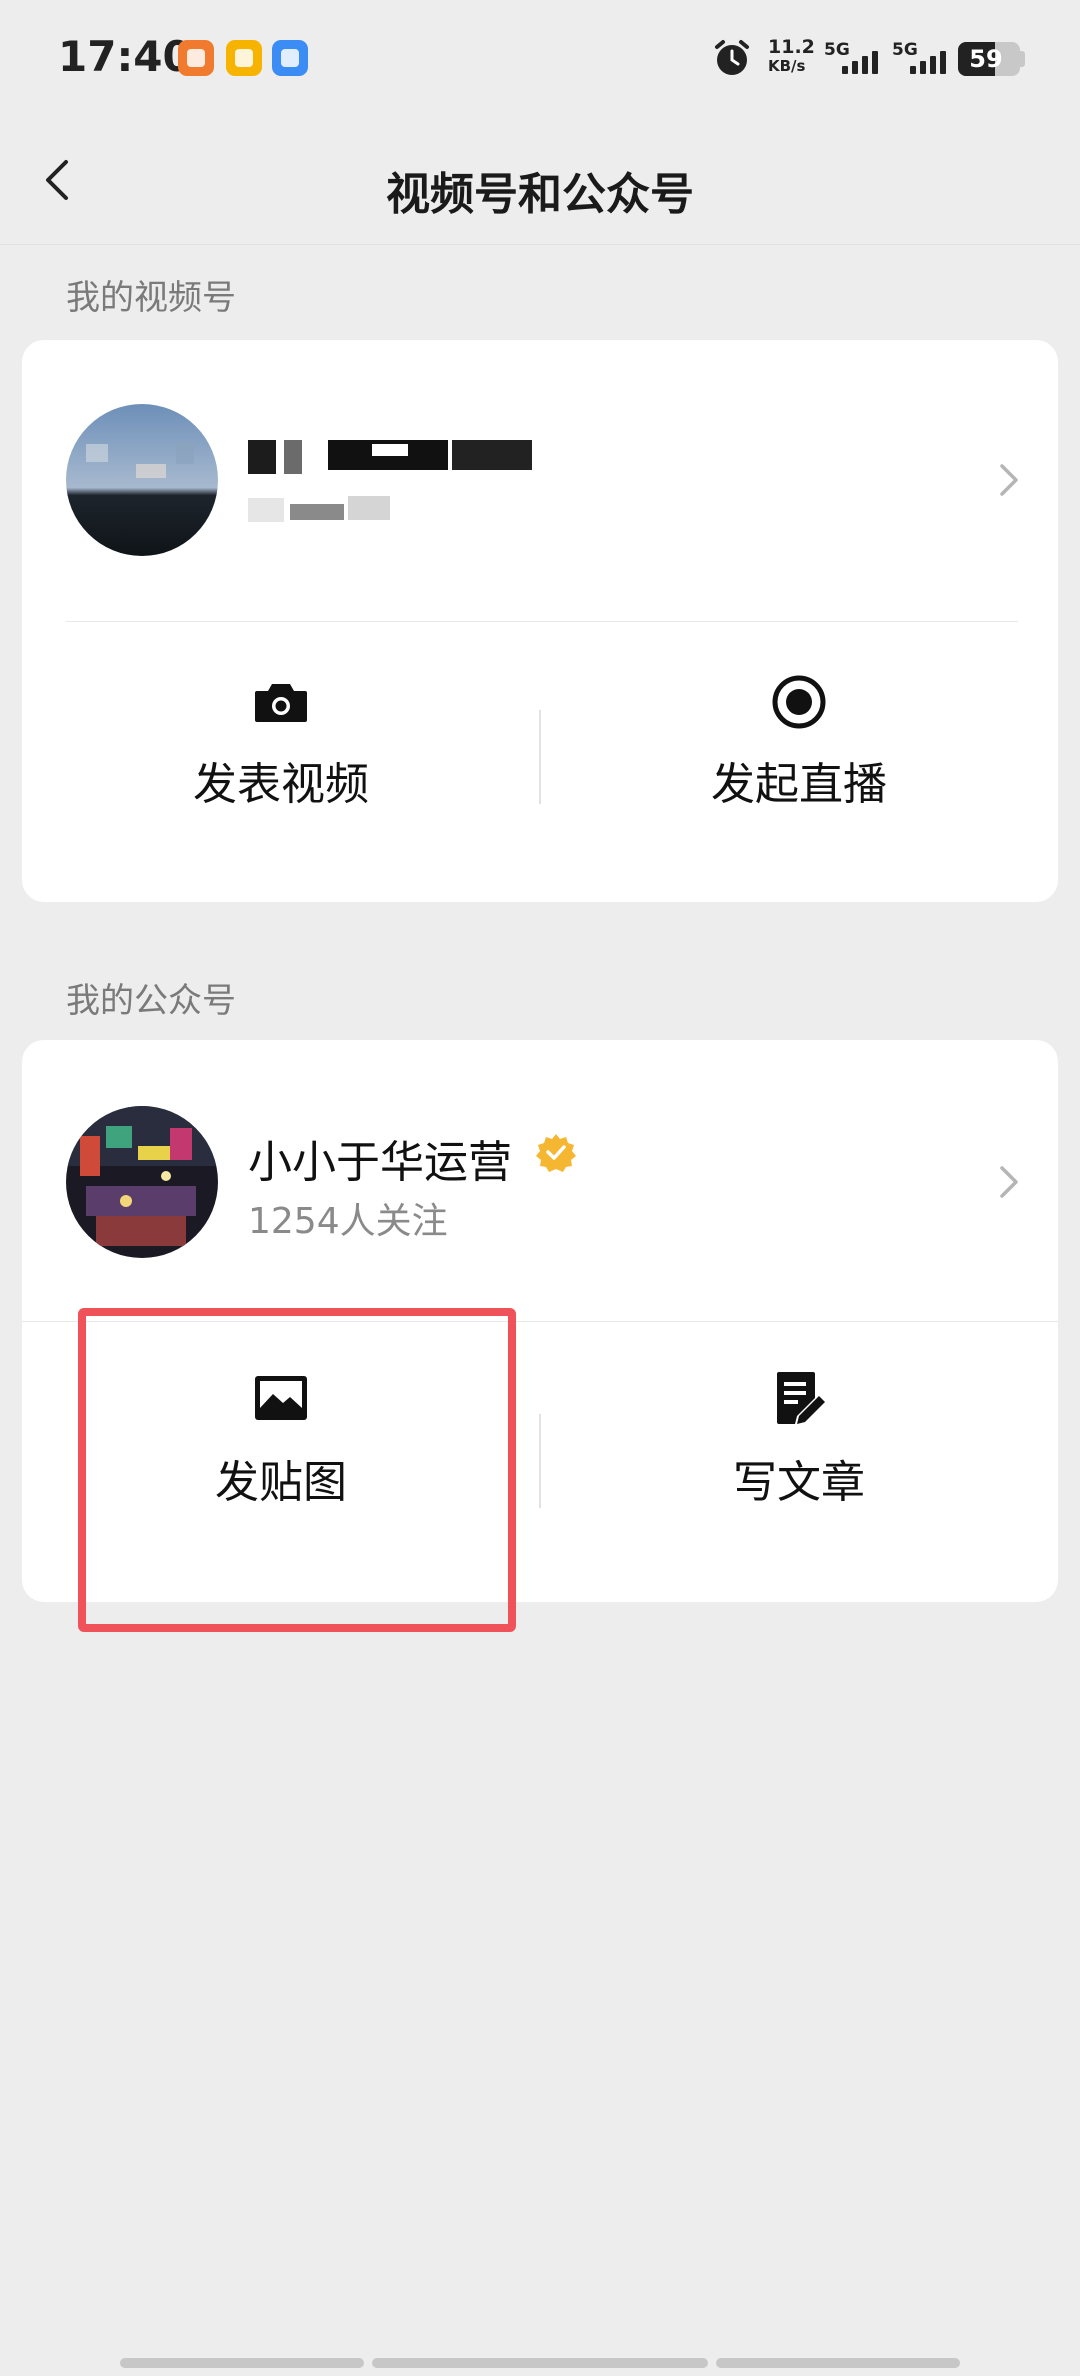  What do you see at coordinates (787, 66) in the screenshot?
I see `net-speed-unit: KB/s` at bounding box center [787, 66].